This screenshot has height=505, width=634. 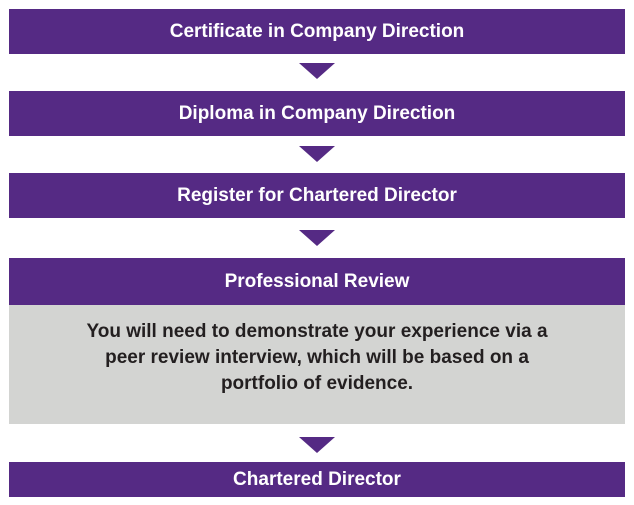 What do you see at coordinates (317, 479) in the screenshot?
I see `step-chartered-director: Chartered Director` at bounding box center [317, 479].